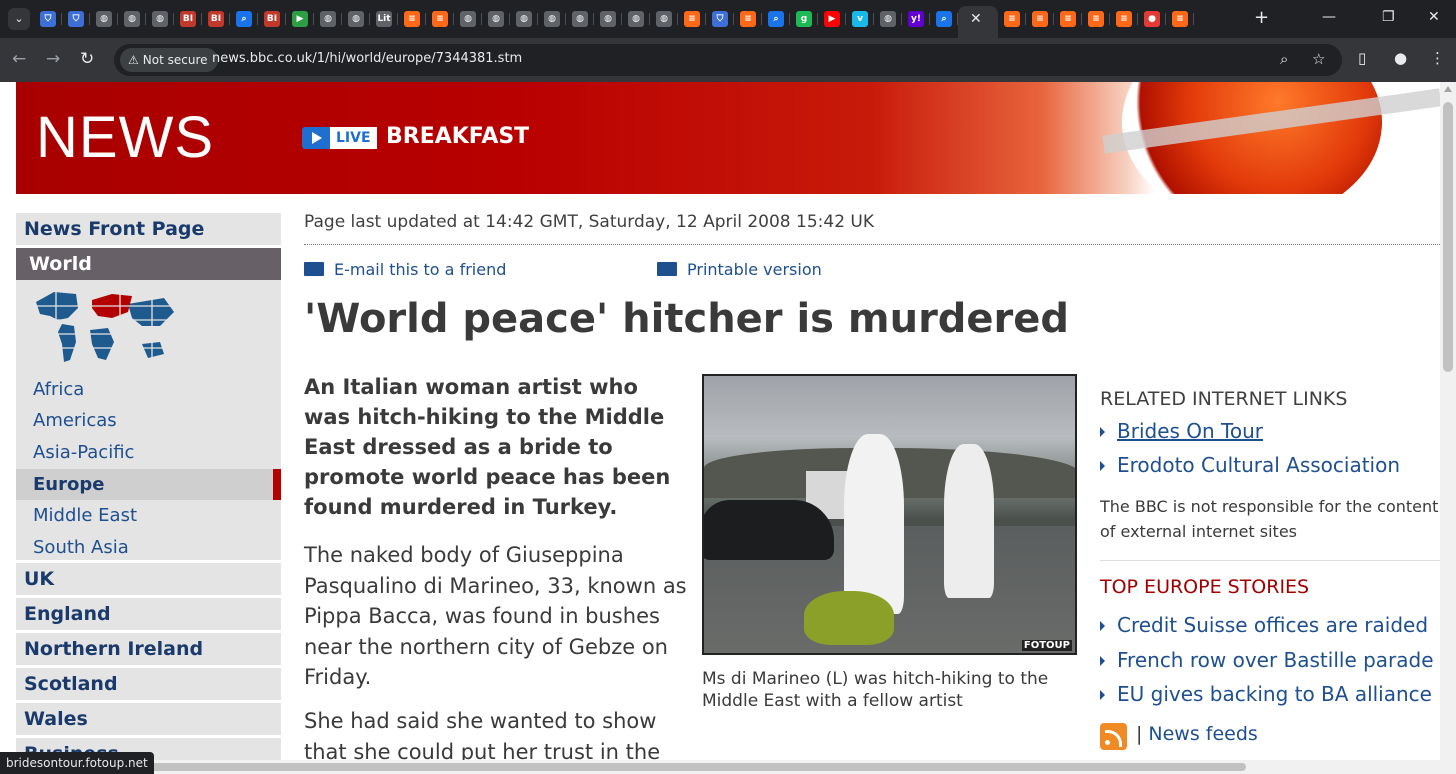 The width and height of the screenshot is (1456, 774). What do you see at coordinates (148, 389) in the screenshot?
I see `nav-africa: Africa` at bounding box center [148, 389].